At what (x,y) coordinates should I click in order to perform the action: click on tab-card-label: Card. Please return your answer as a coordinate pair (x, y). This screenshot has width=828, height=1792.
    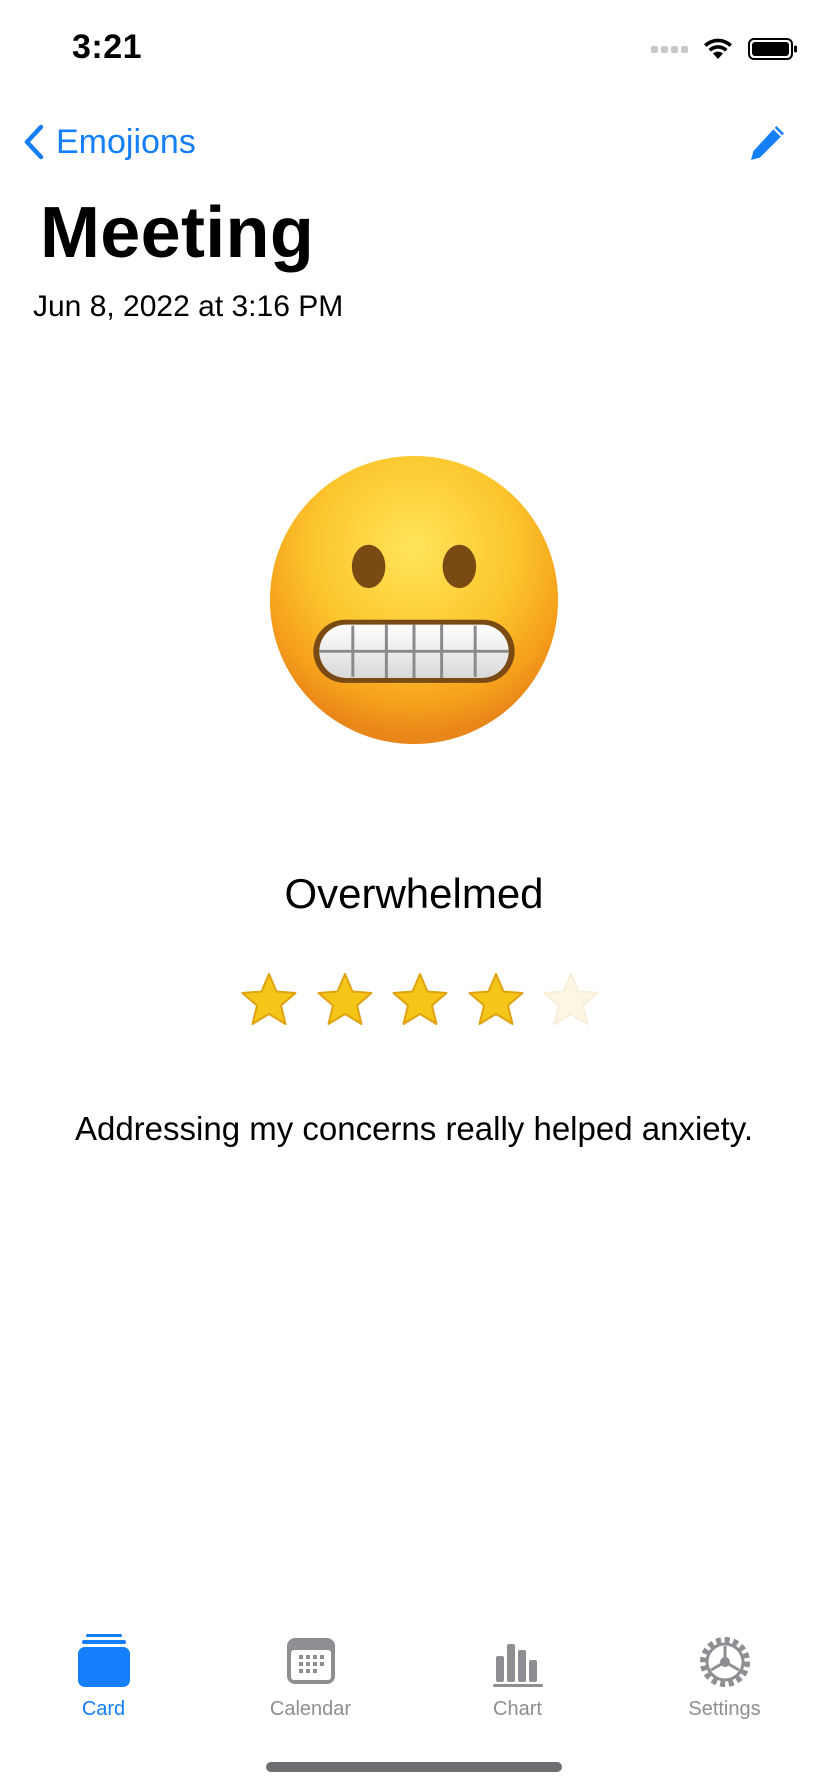
    Looking at the image, I should click on (103, 1709).